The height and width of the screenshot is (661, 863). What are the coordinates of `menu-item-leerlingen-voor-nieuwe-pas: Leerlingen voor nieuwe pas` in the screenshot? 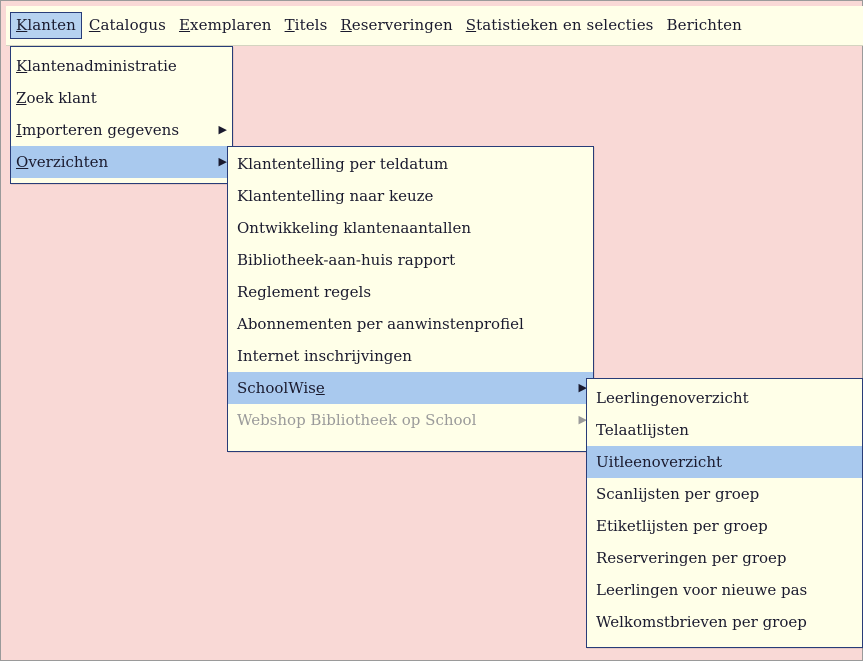 It's located at (724, 590).